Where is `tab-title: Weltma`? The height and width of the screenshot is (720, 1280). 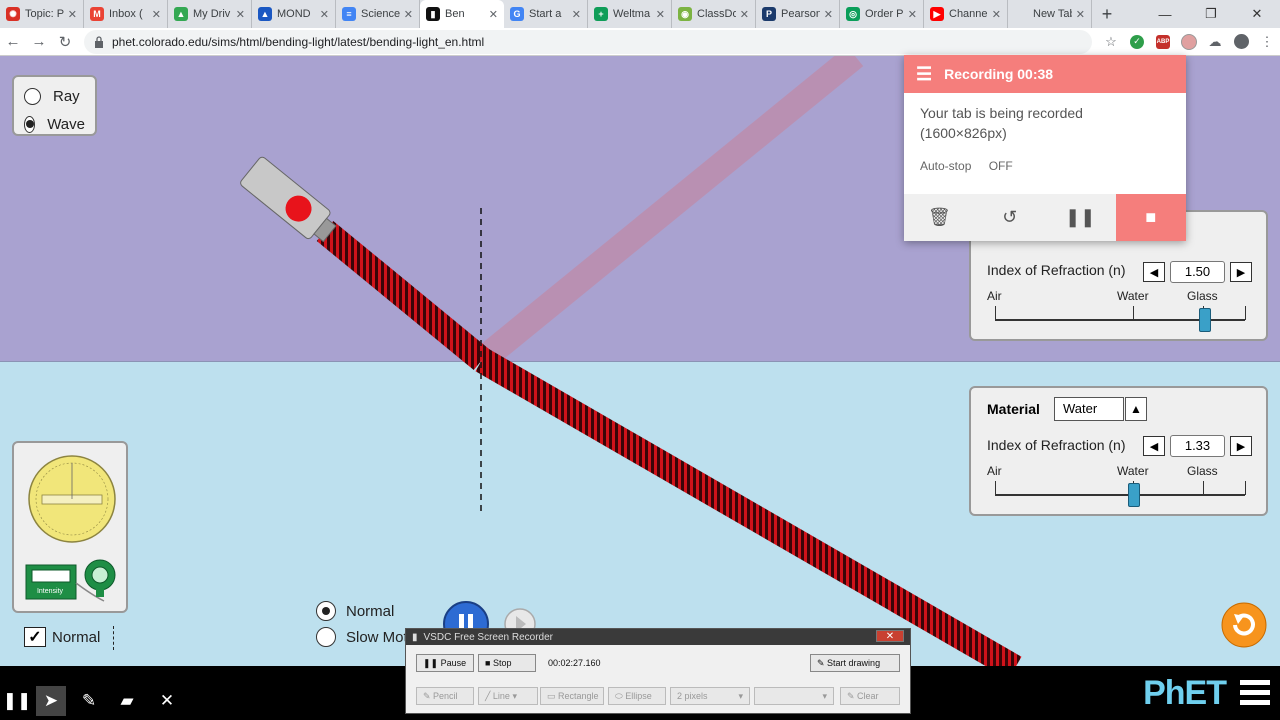 tab-title: Weltma is located at coordinates (632, 14).